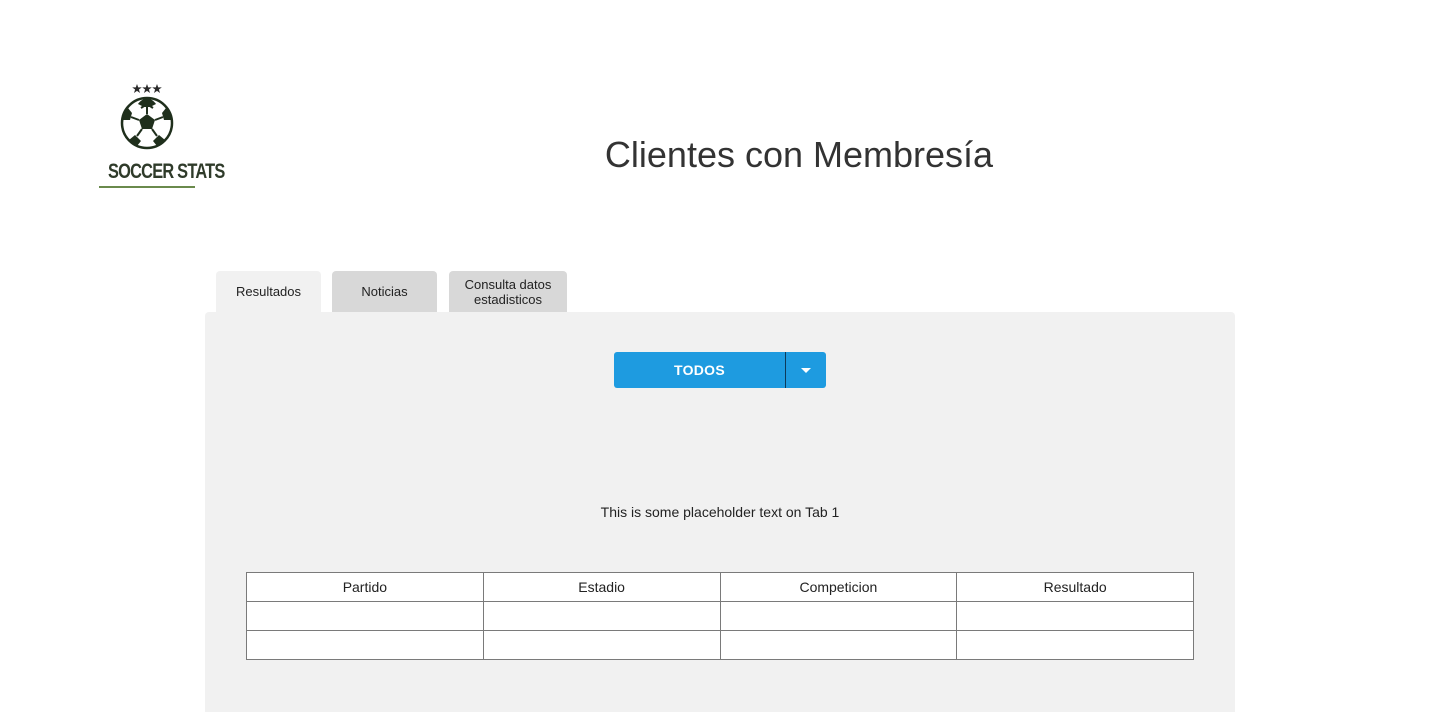  What do you see at coordinates (147, 187) in the screenshot?
I see `logo-underline` at bounding box center [147, 187].